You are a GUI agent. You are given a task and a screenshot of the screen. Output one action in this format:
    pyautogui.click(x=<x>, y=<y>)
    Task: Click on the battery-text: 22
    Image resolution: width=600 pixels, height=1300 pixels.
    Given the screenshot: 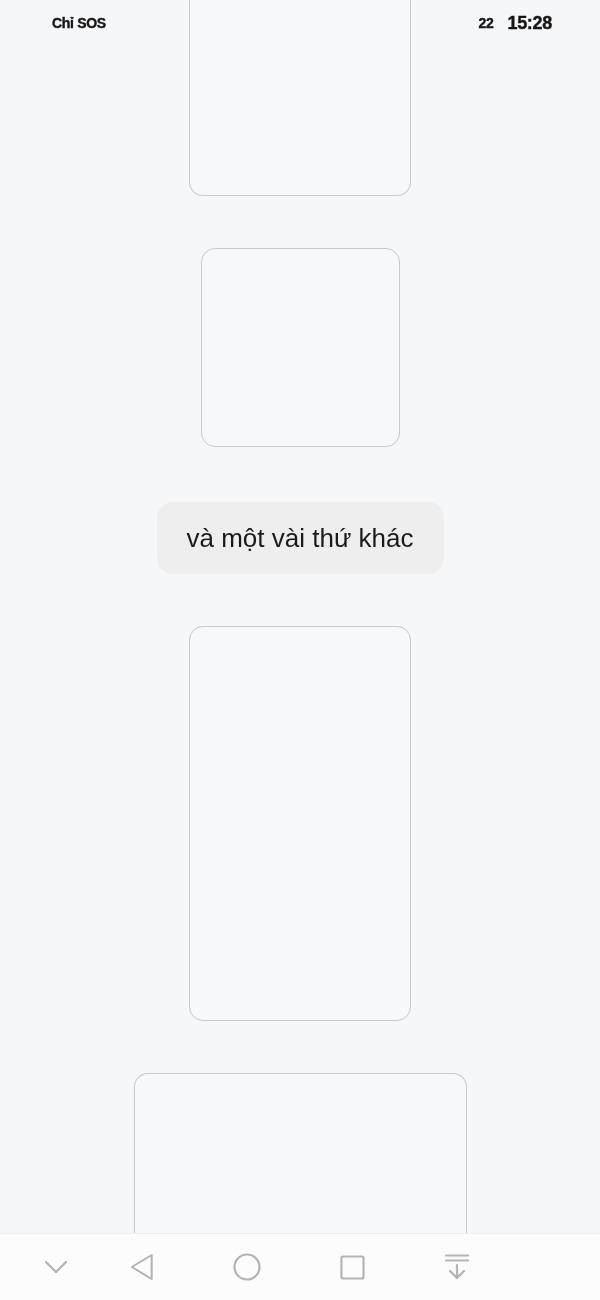 What is the action you would take?
    pyautogui.click(x=486, y=23)
    